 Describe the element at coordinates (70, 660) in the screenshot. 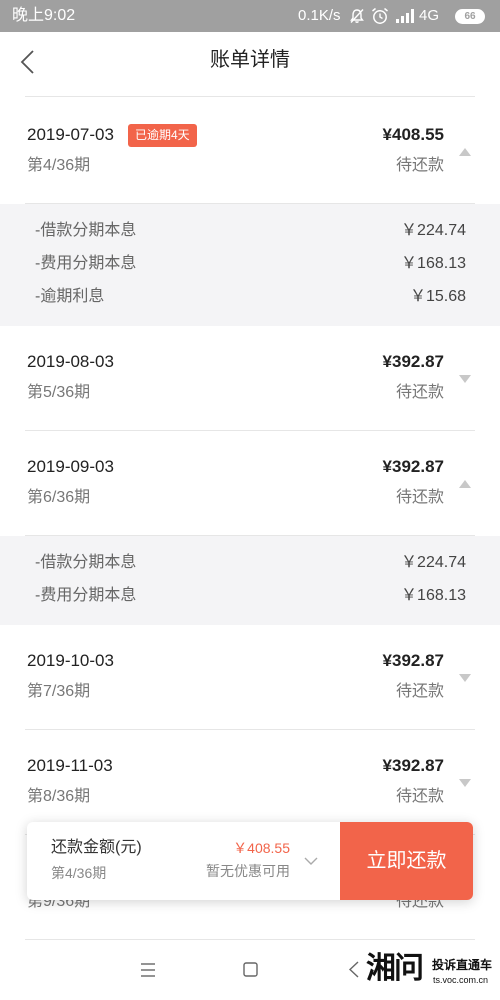

I see `bill-date: 2019-10-03` at that location.